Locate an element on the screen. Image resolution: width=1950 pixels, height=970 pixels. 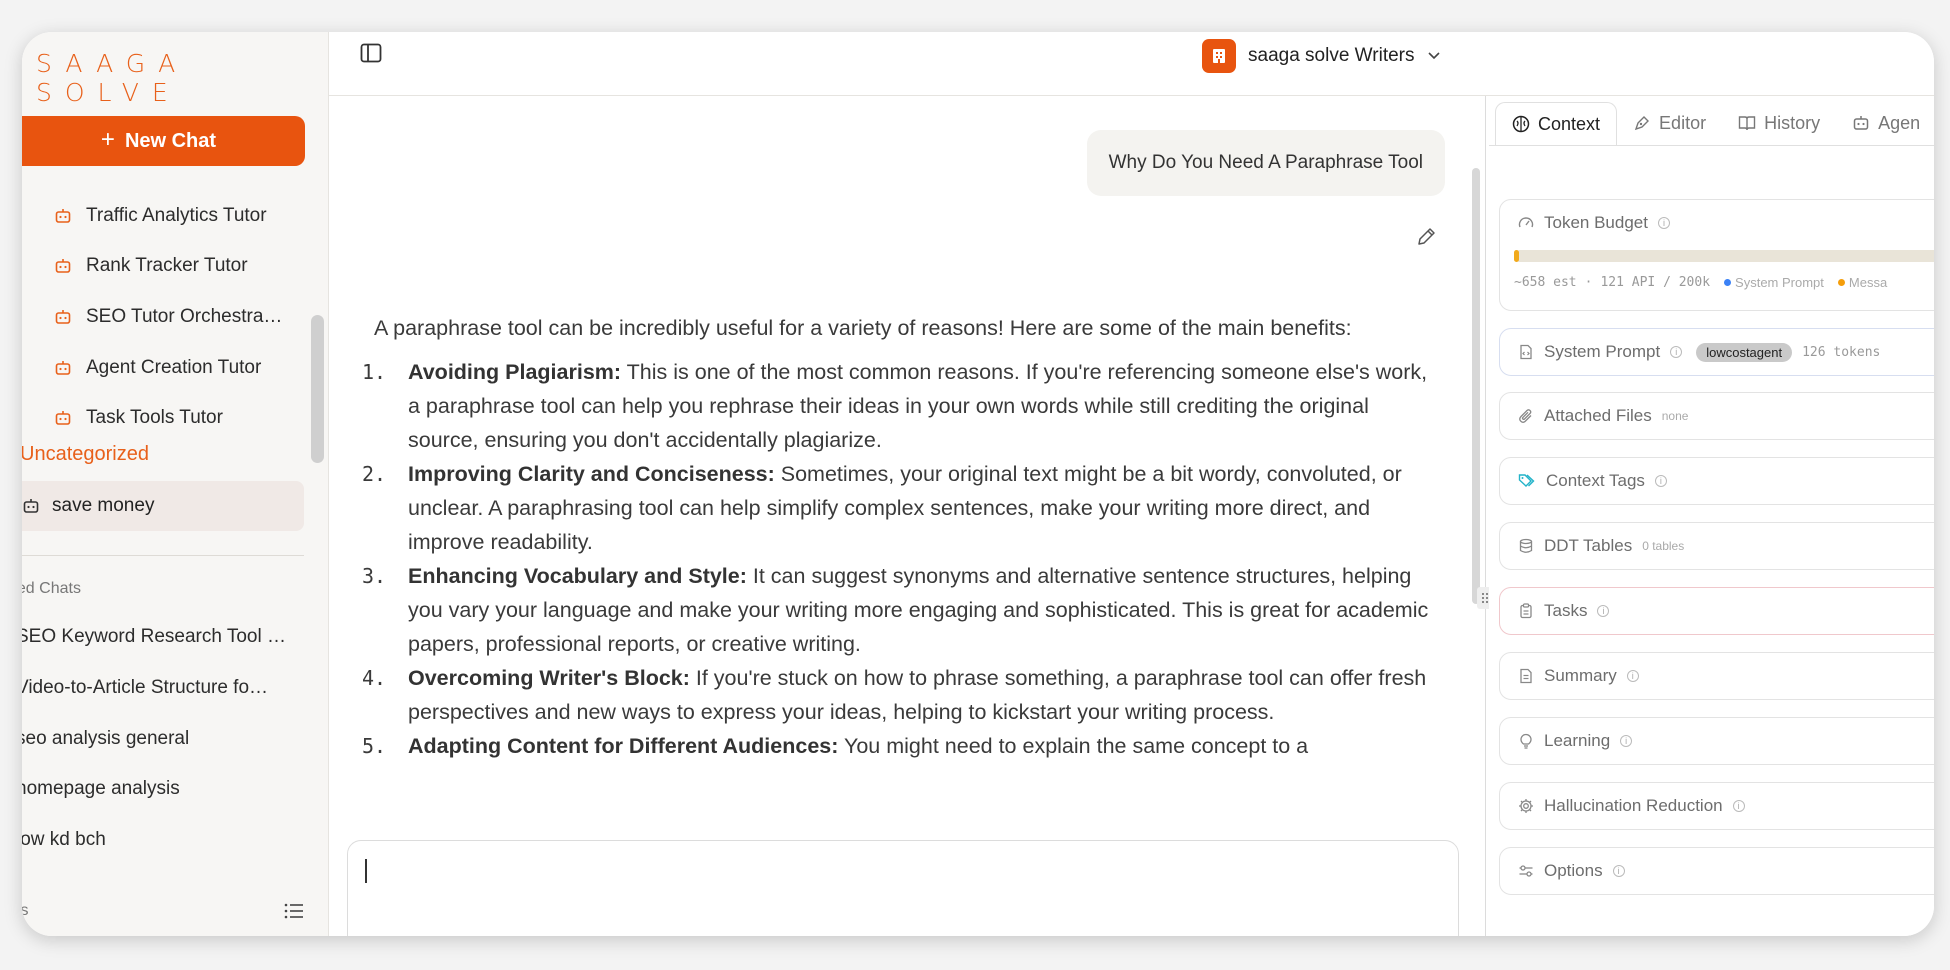
options-card: Options i is located at coordinates (1716, 871).